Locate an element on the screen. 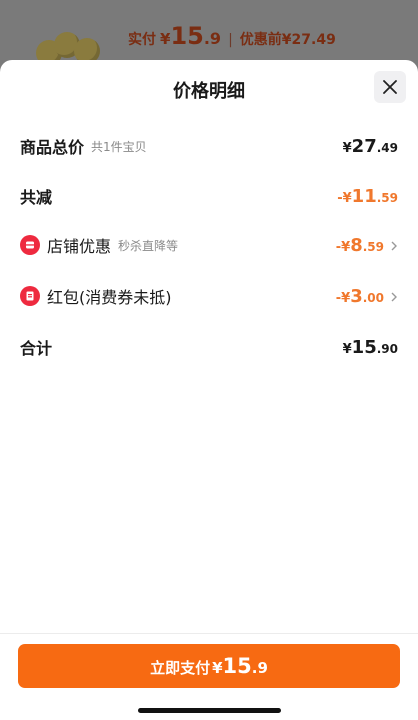 The width and height of the screenshot is (418, 720). sum-dec: .90 is located at coordinates (387, 348).